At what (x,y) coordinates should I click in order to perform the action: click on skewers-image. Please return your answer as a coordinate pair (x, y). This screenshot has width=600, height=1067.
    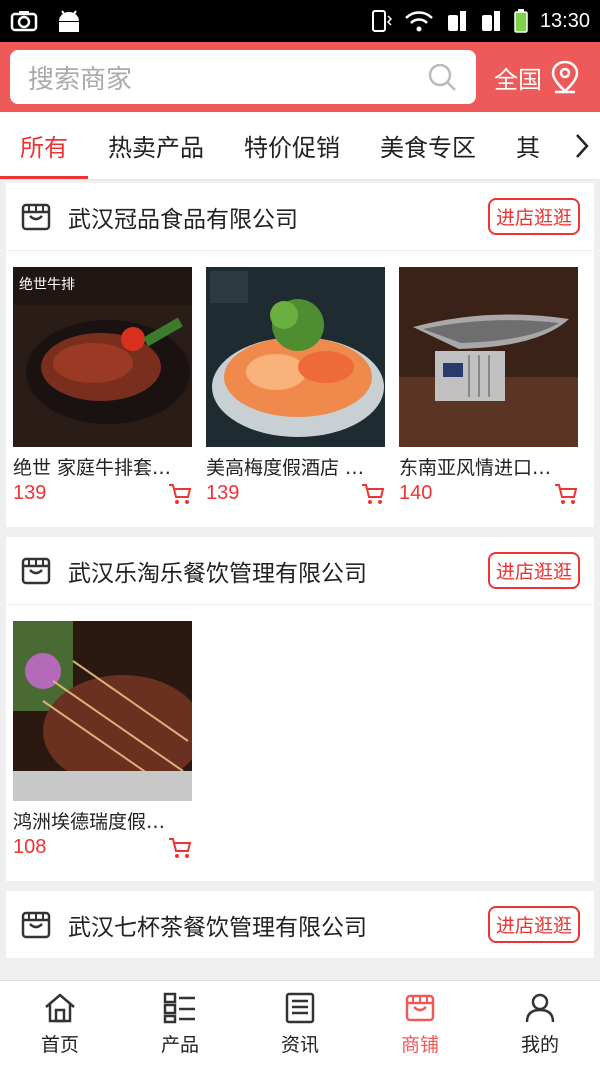
    Looking at the image, I should click on (102, 711).